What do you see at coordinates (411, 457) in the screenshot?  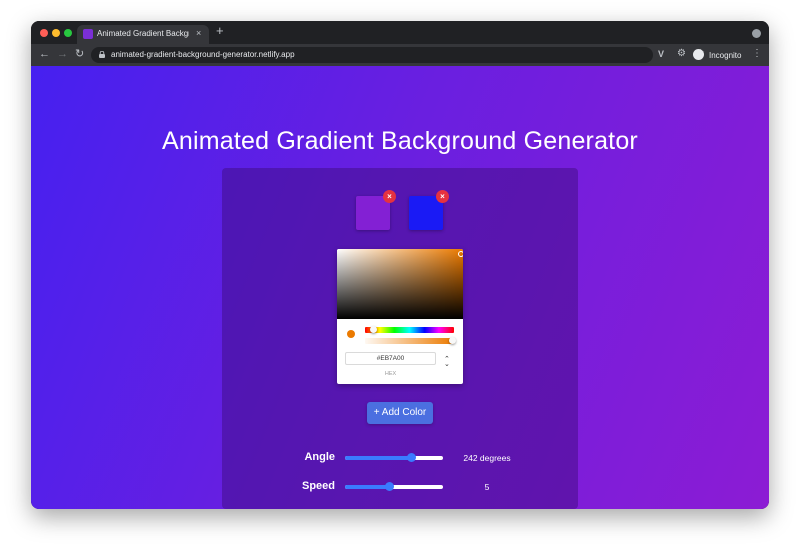 I see `angle-slider-thumb` at bounding box center [411, 457].